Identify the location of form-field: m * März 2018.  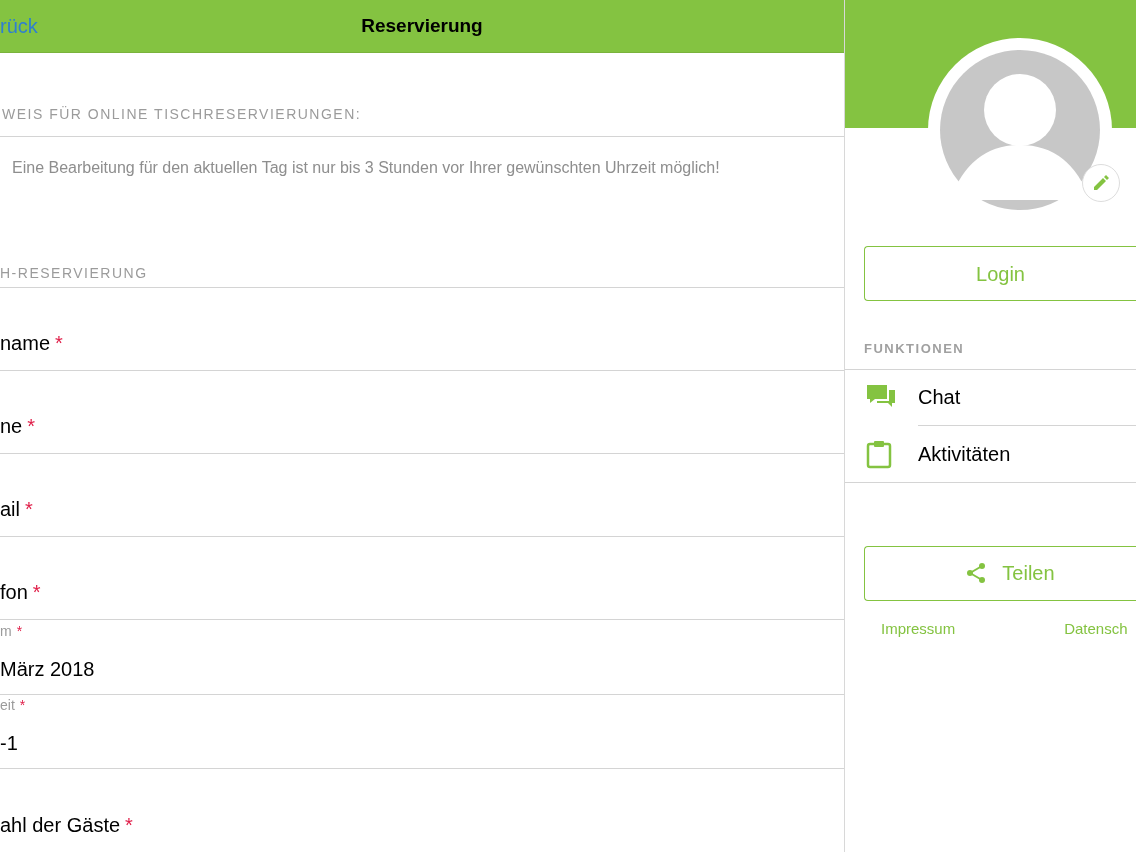
(422, 657).